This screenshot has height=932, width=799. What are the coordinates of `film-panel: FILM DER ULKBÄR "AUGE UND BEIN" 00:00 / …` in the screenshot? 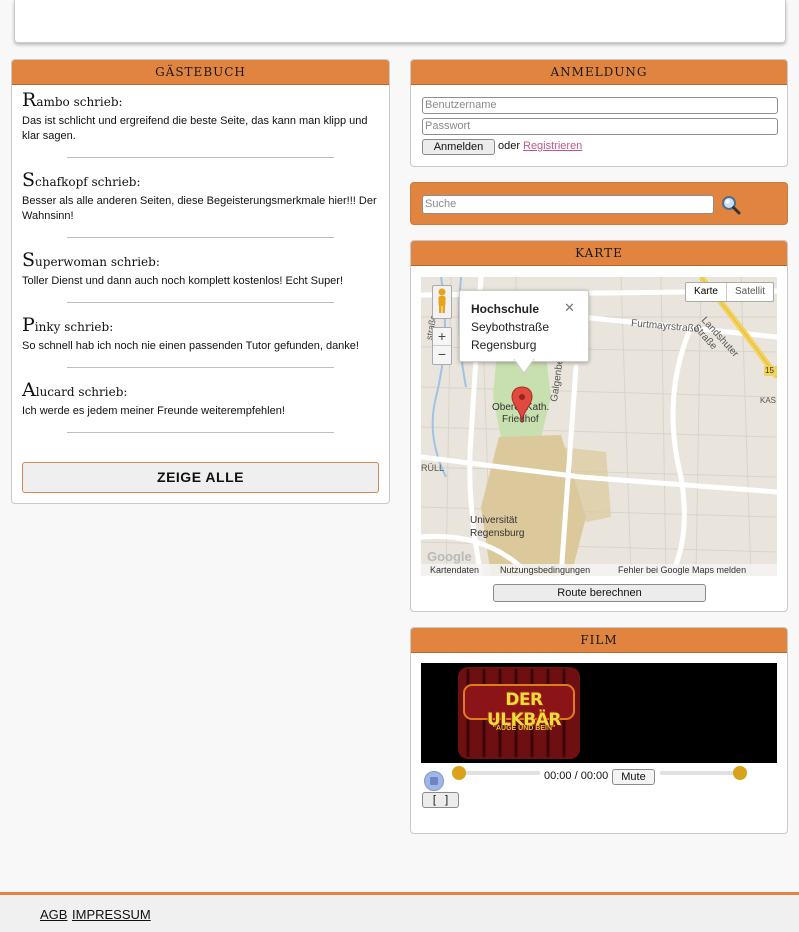 It's located at (599, 730).